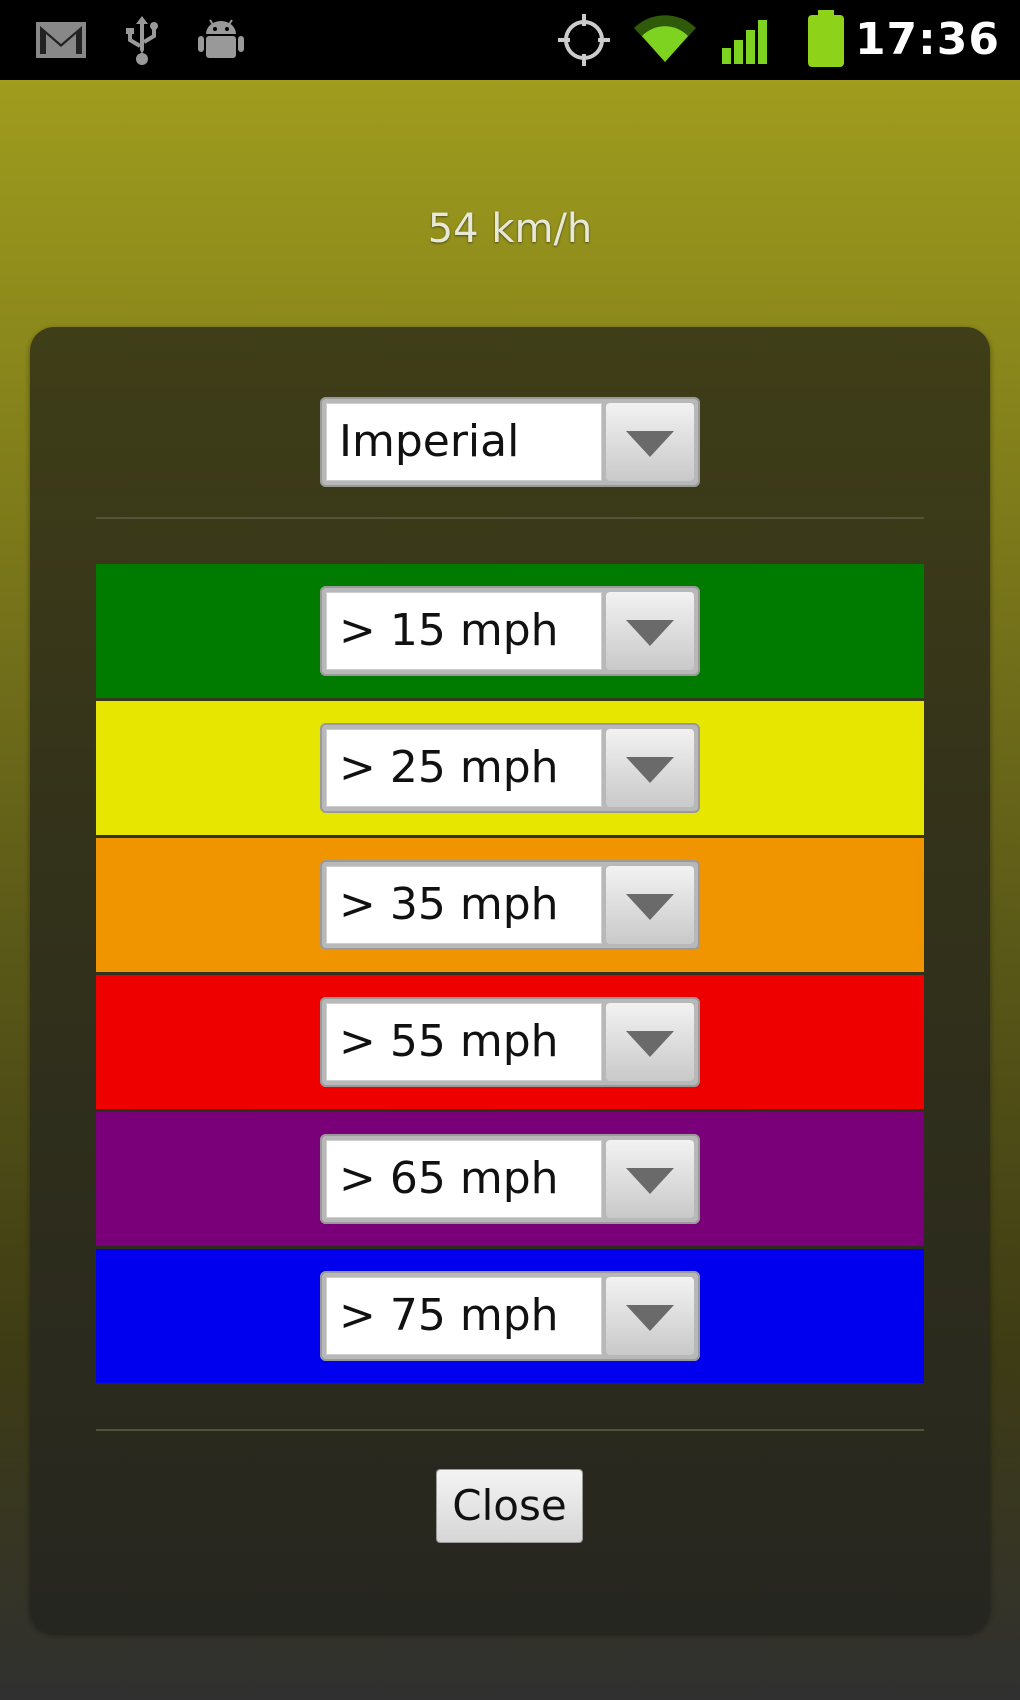 Image resolution: width=1020 pixels, height=1700 pixels. I want to click on threshold-spinner-field: > 75 mph, so click(464, 1316).